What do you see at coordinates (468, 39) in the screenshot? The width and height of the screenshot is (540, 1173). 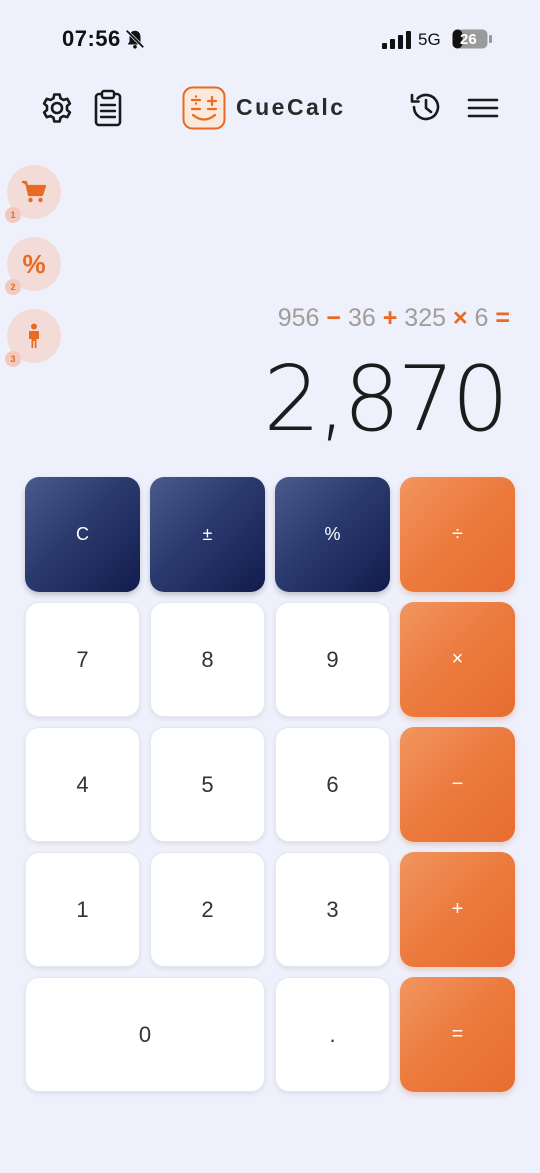 I see `battery-level: 26` at bounding box center [468, 39].